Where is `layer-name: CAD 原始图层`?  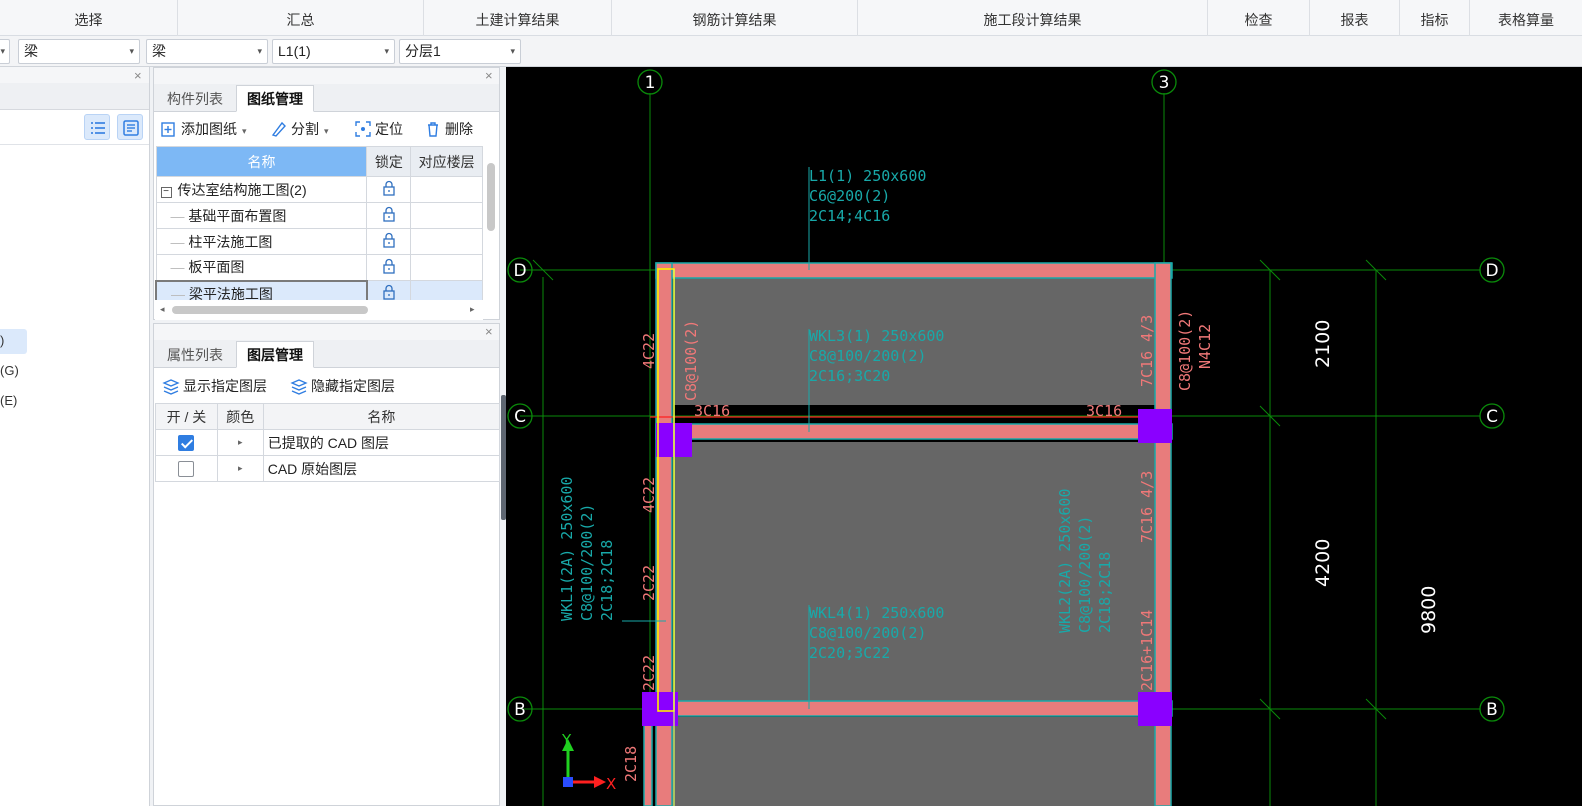 layer-name: CAD 原始图层 is located at coordinates (381, 468).